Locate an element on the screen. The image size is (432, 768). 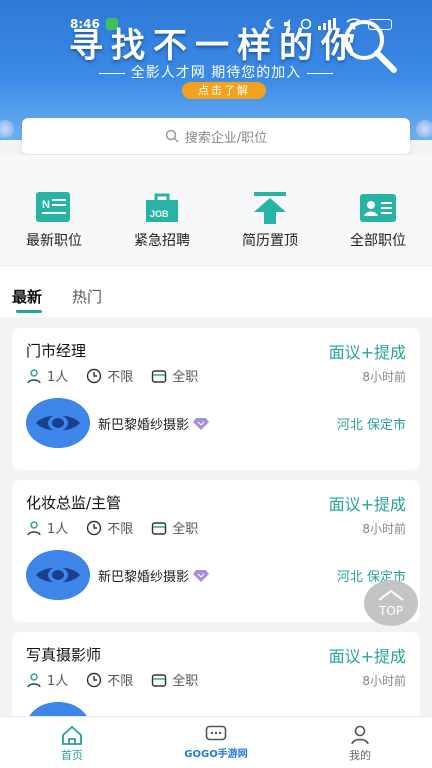
job-tabs: 最新 热门 is located at coordinates (216, 291).